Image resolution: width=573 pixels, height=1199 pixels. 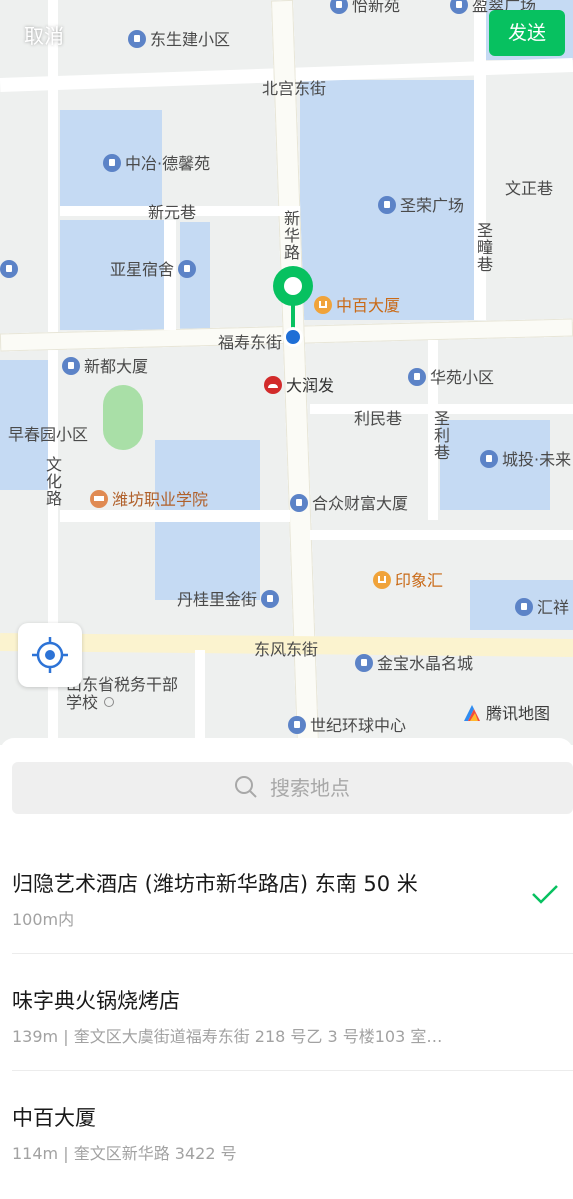 I want to click on result-address: 100m内, so click(x=43, y=919).